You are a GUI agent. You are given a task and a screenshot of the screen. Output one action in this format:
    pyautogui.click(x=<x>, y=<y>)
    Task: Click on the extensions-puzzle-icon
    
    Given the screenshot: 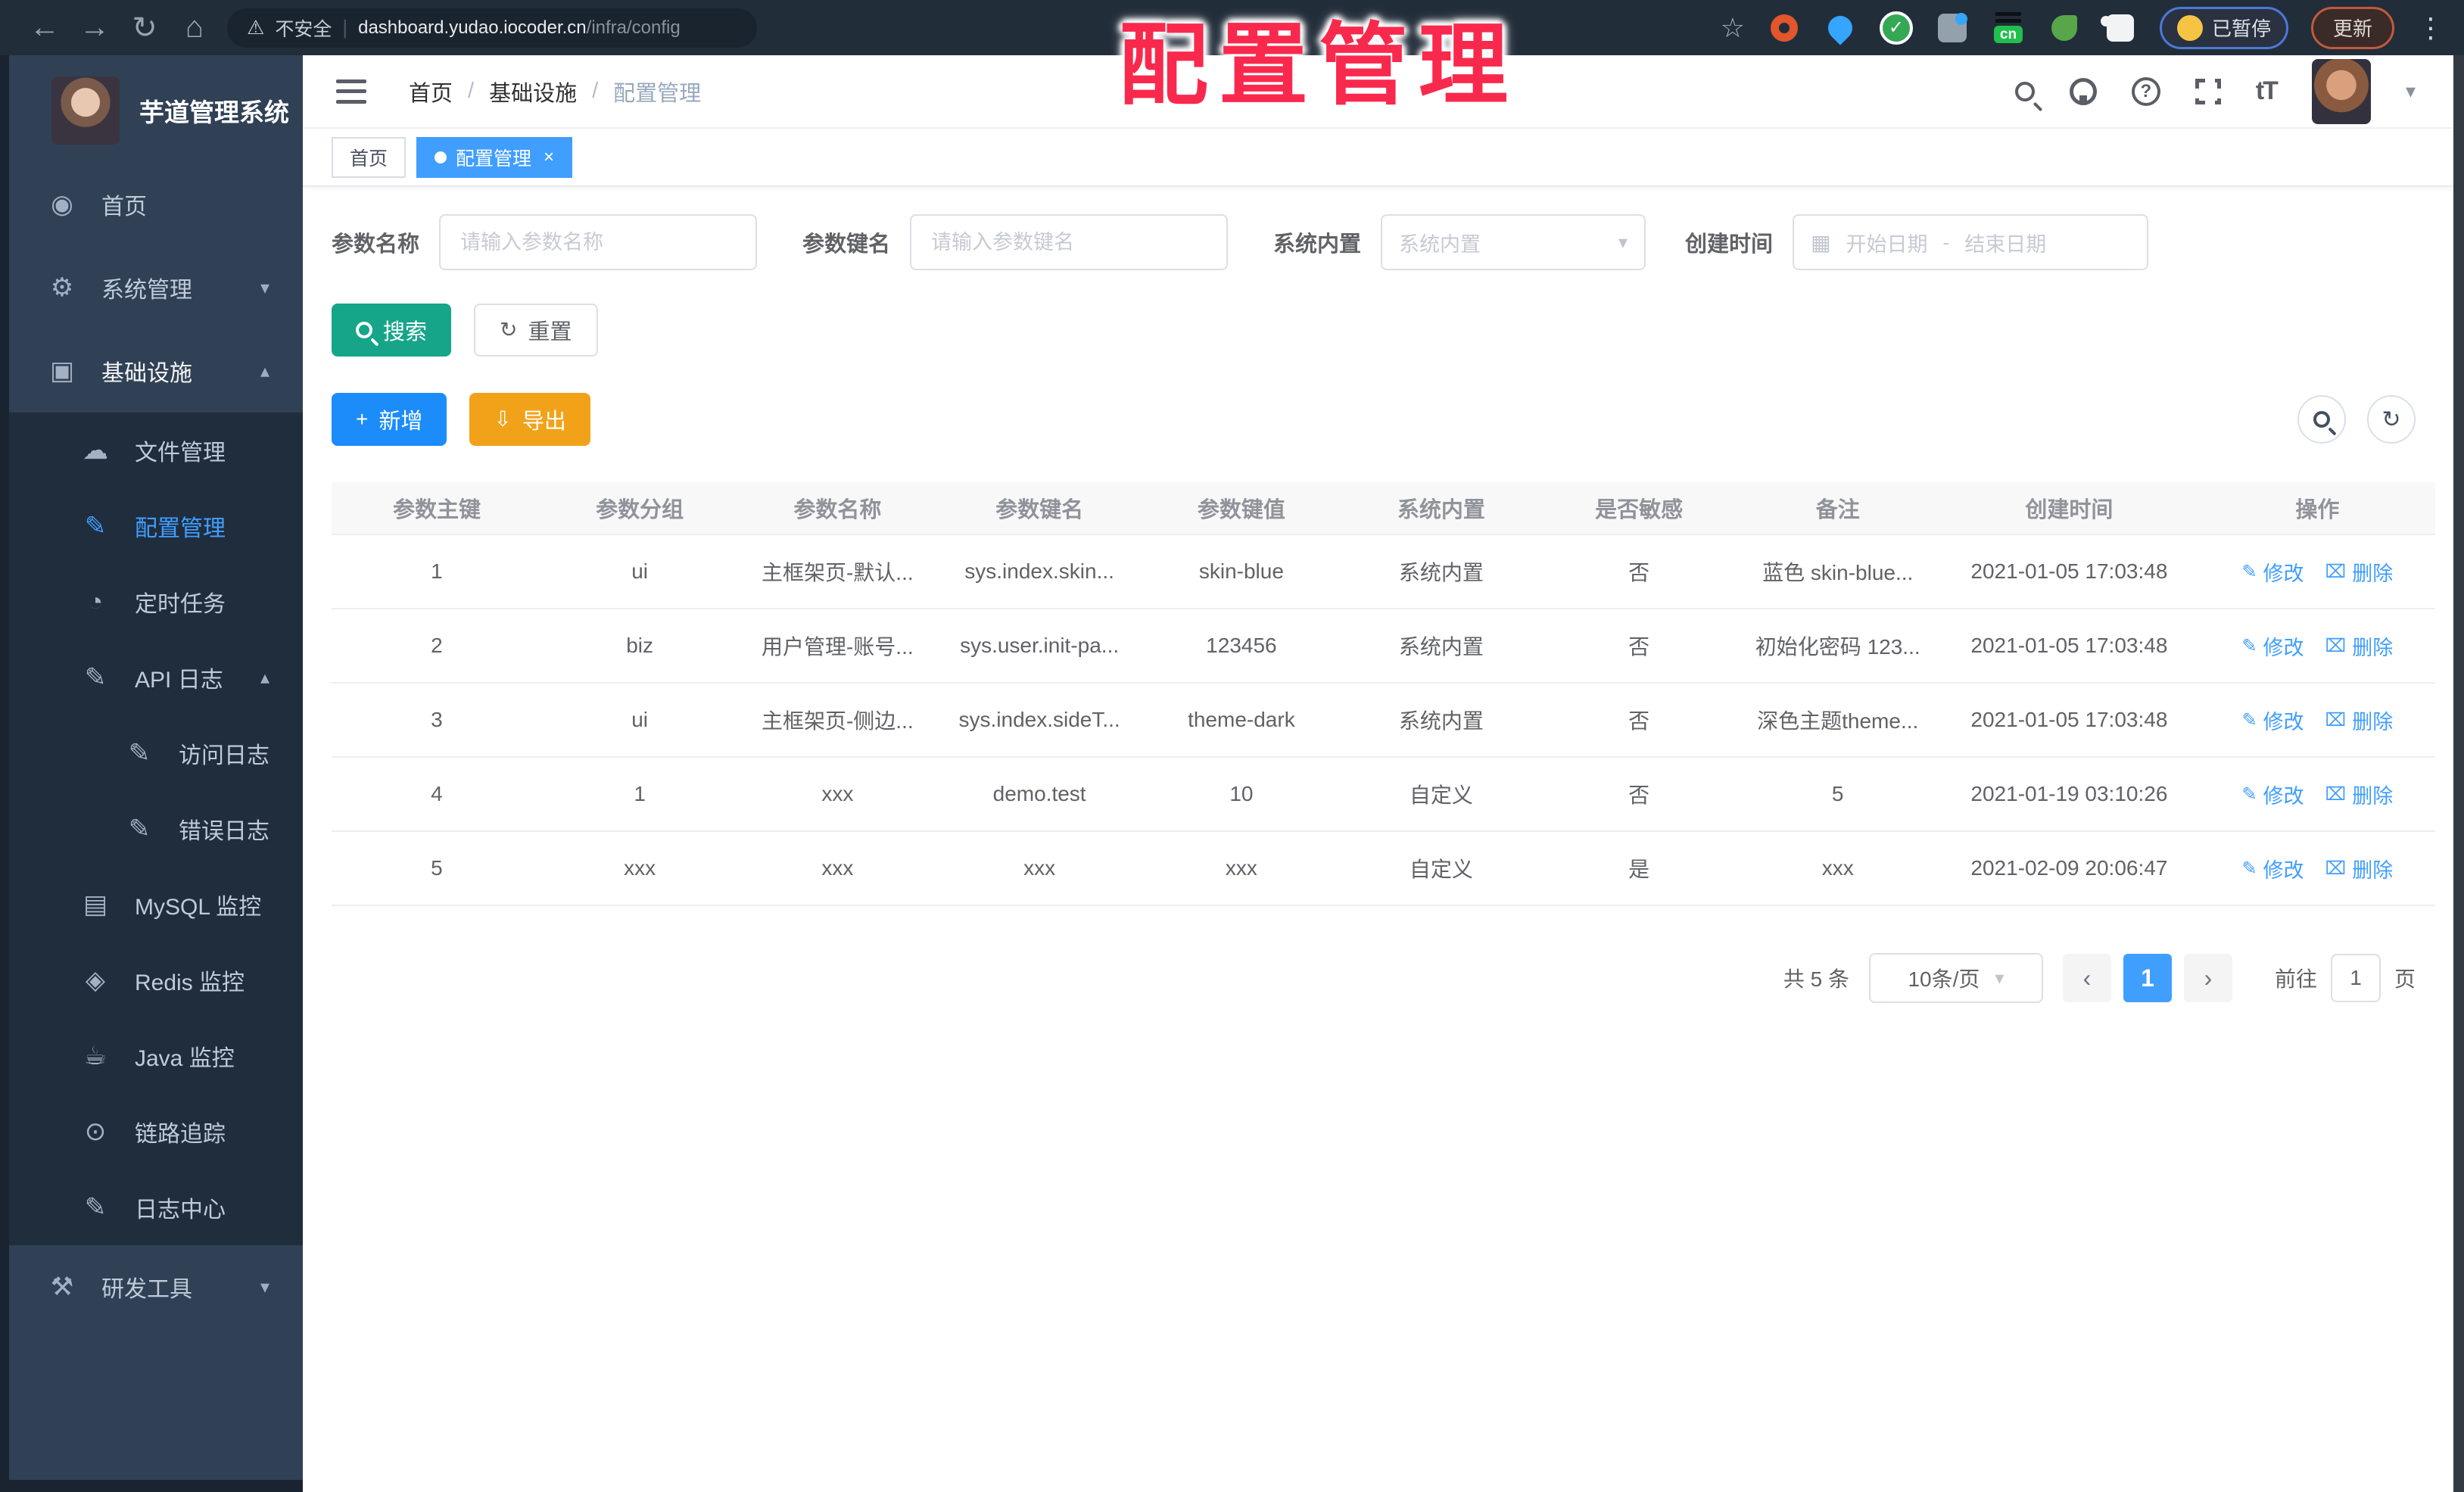 What is the action you would take?
    pyautogui.click(x=2120, y=28)
    